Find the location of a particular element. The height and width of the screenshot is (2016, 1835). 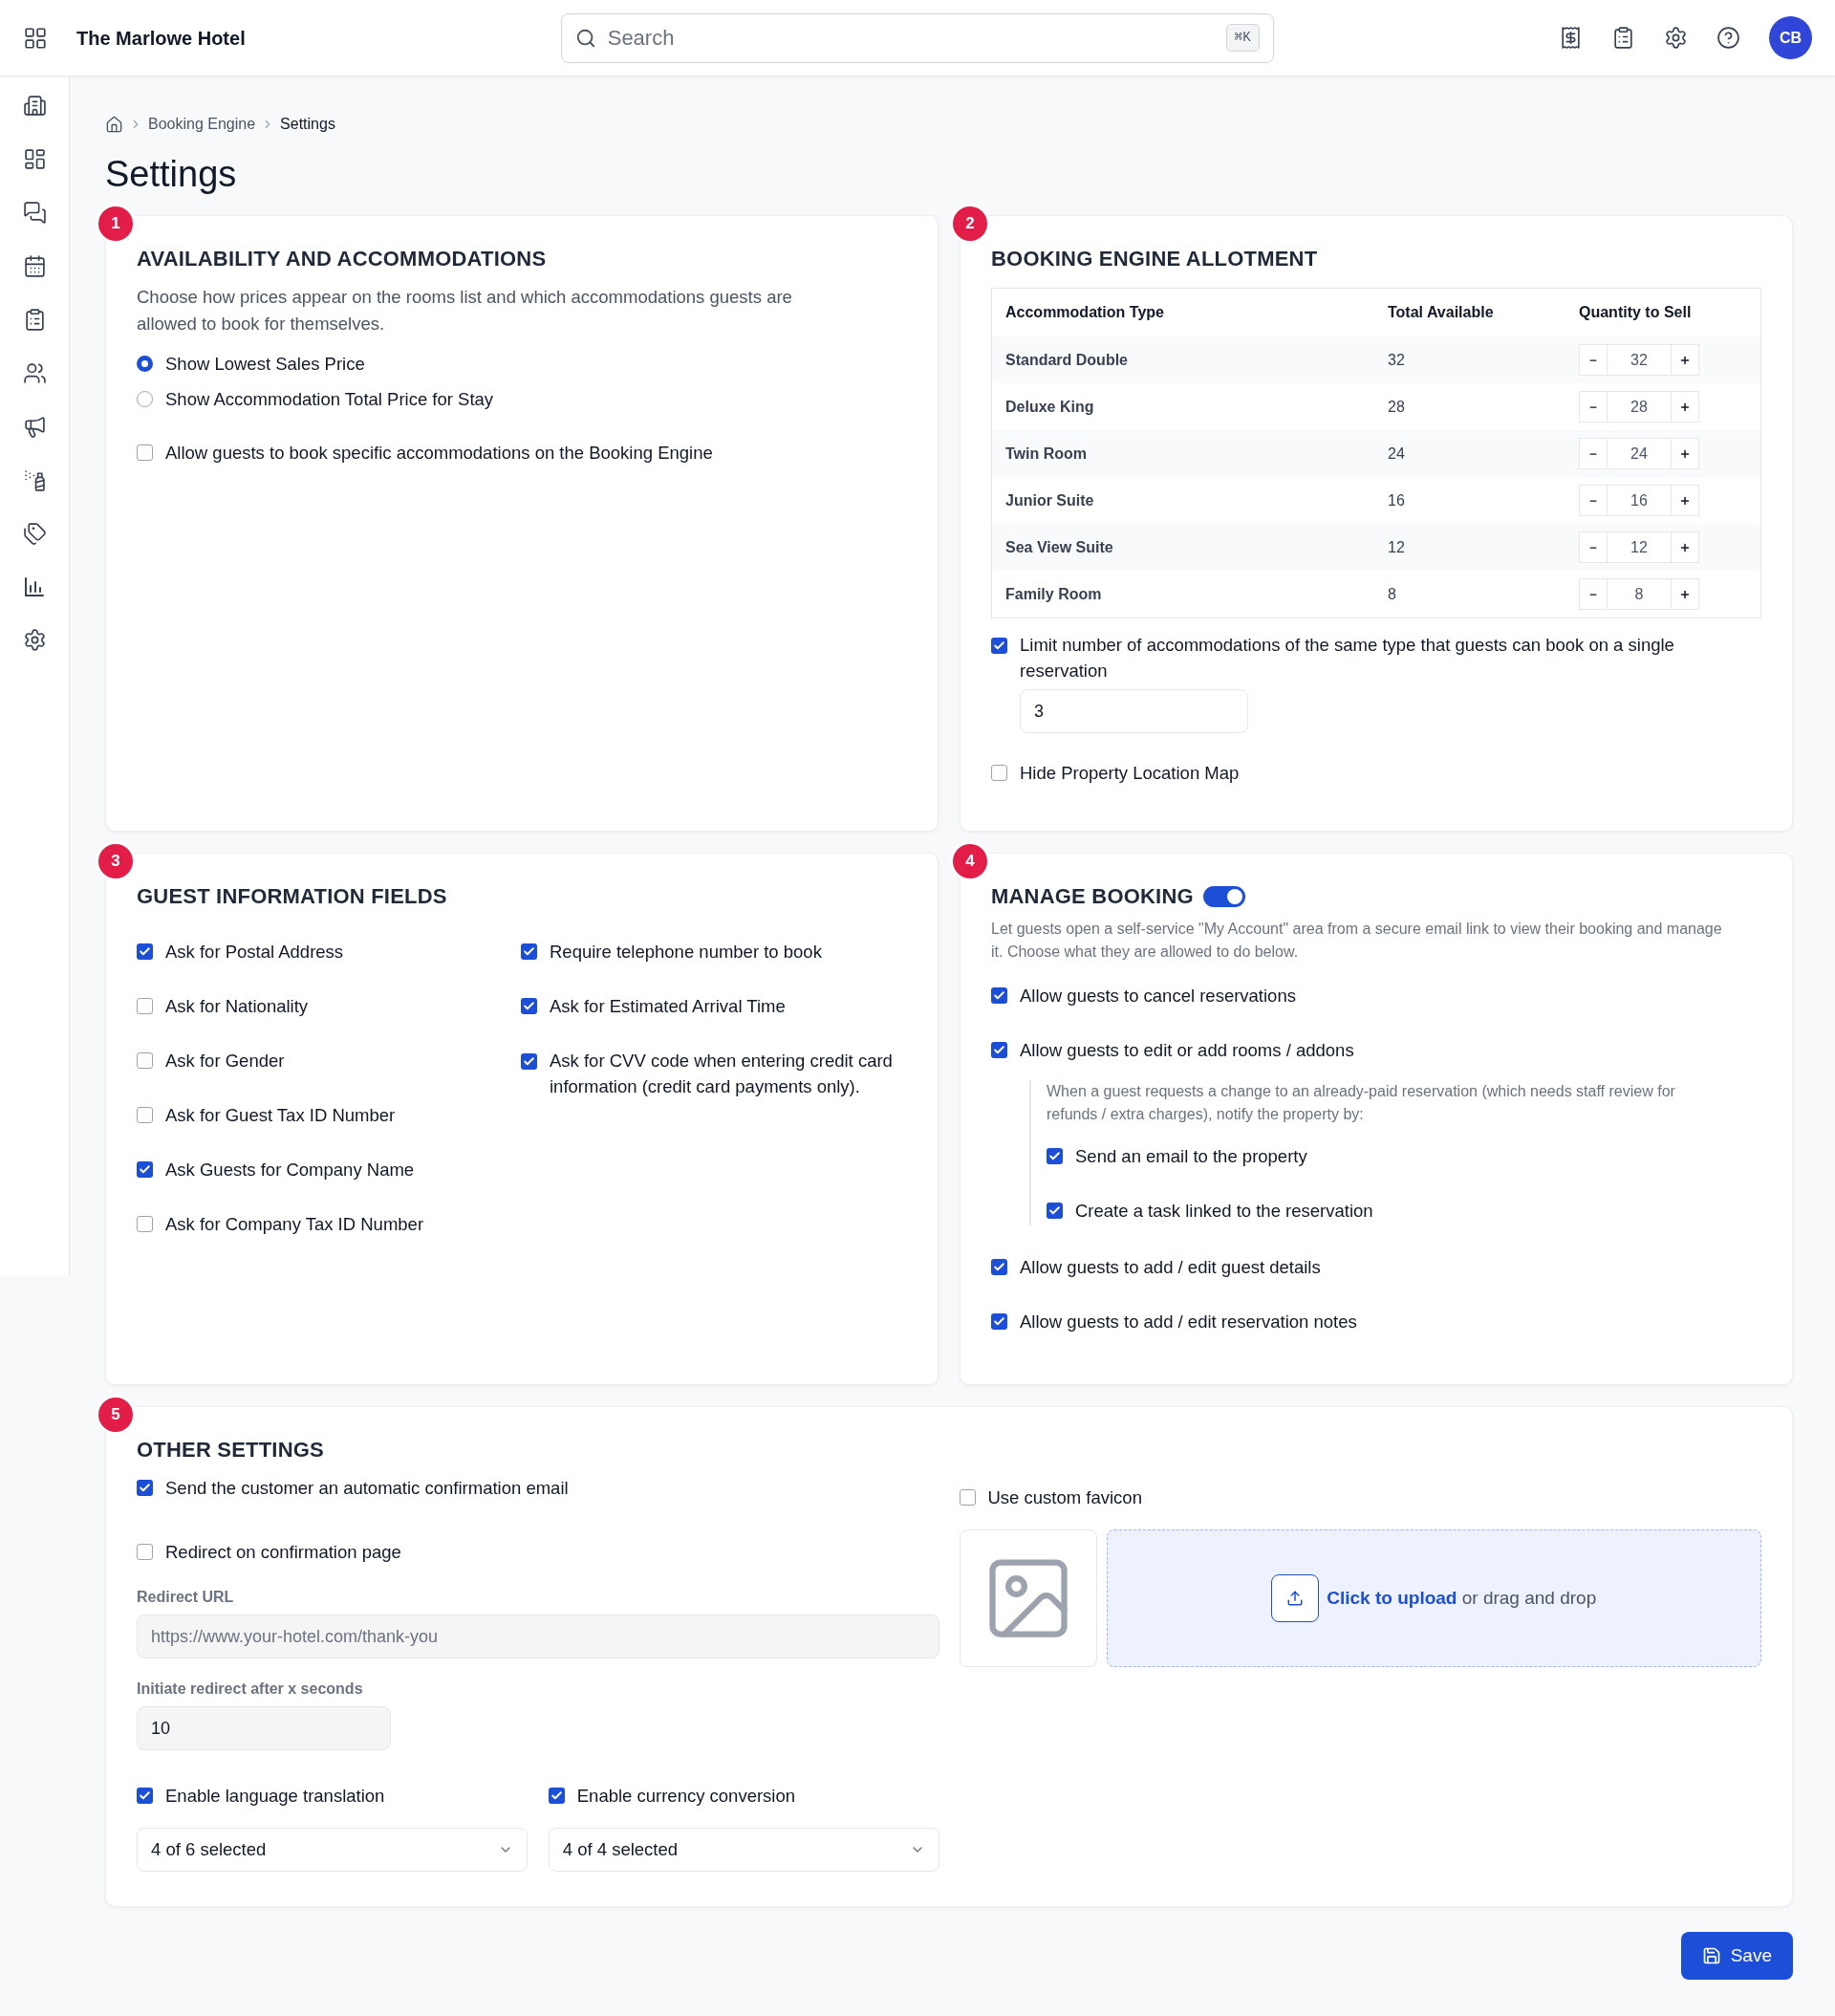

quantity-field: 8 is located at coordinates (1639, 594).